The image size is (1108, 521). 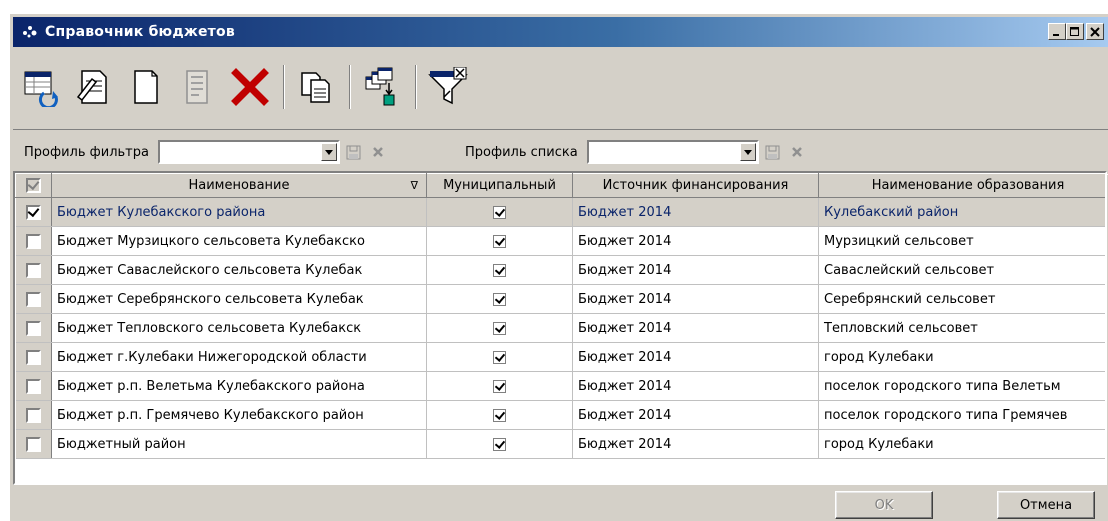 I want to click on refresh-list-icon, so click(x=42, y=87).